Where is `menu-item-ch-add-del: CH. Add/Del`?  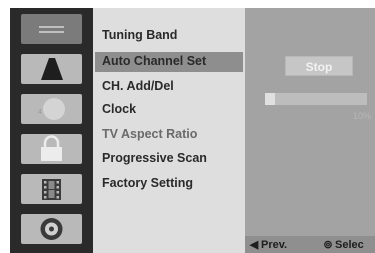 menu-item-ch-add-del: CH. Add/Del is located at coordinates (138, 86).